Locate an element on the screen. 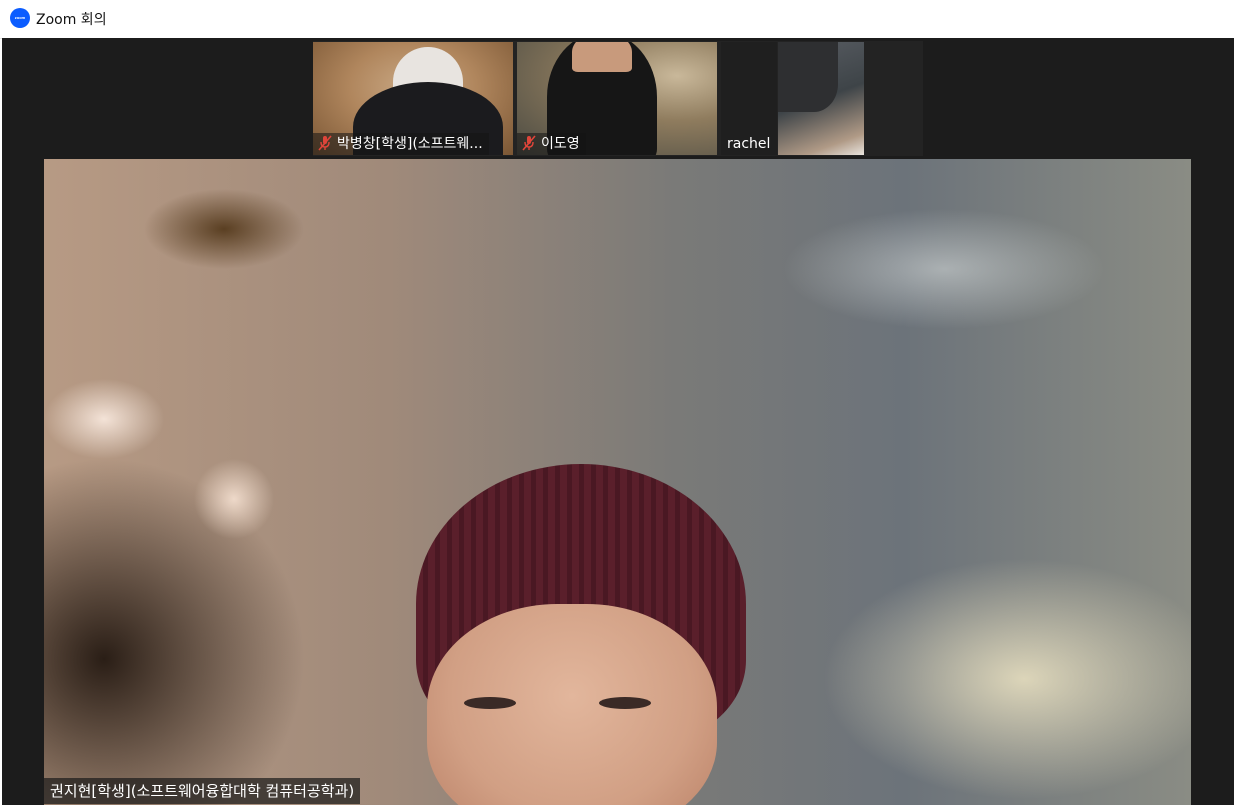  window-edge is located at coordinates (1245, 421).